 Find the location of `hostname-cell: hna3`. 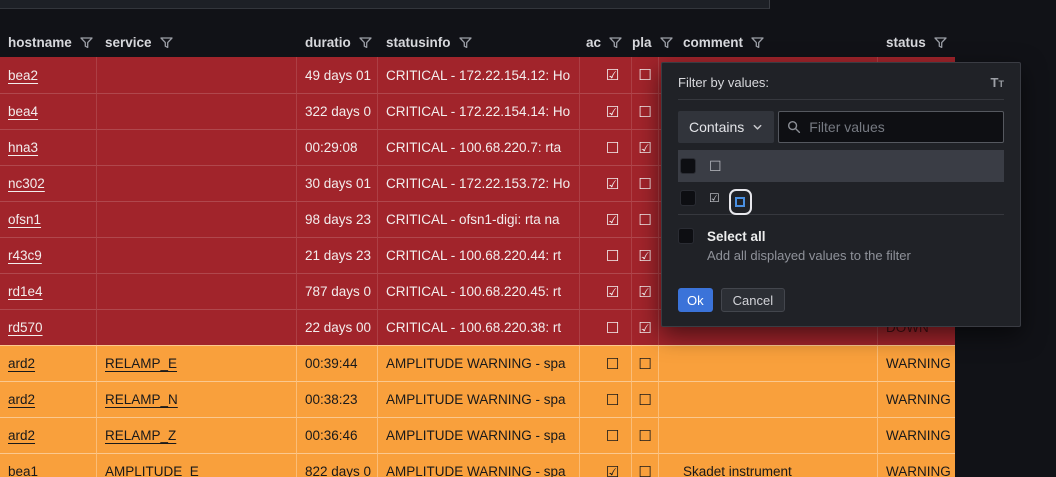

hostname-cell: hna3 is located at coordinates (48, 147).